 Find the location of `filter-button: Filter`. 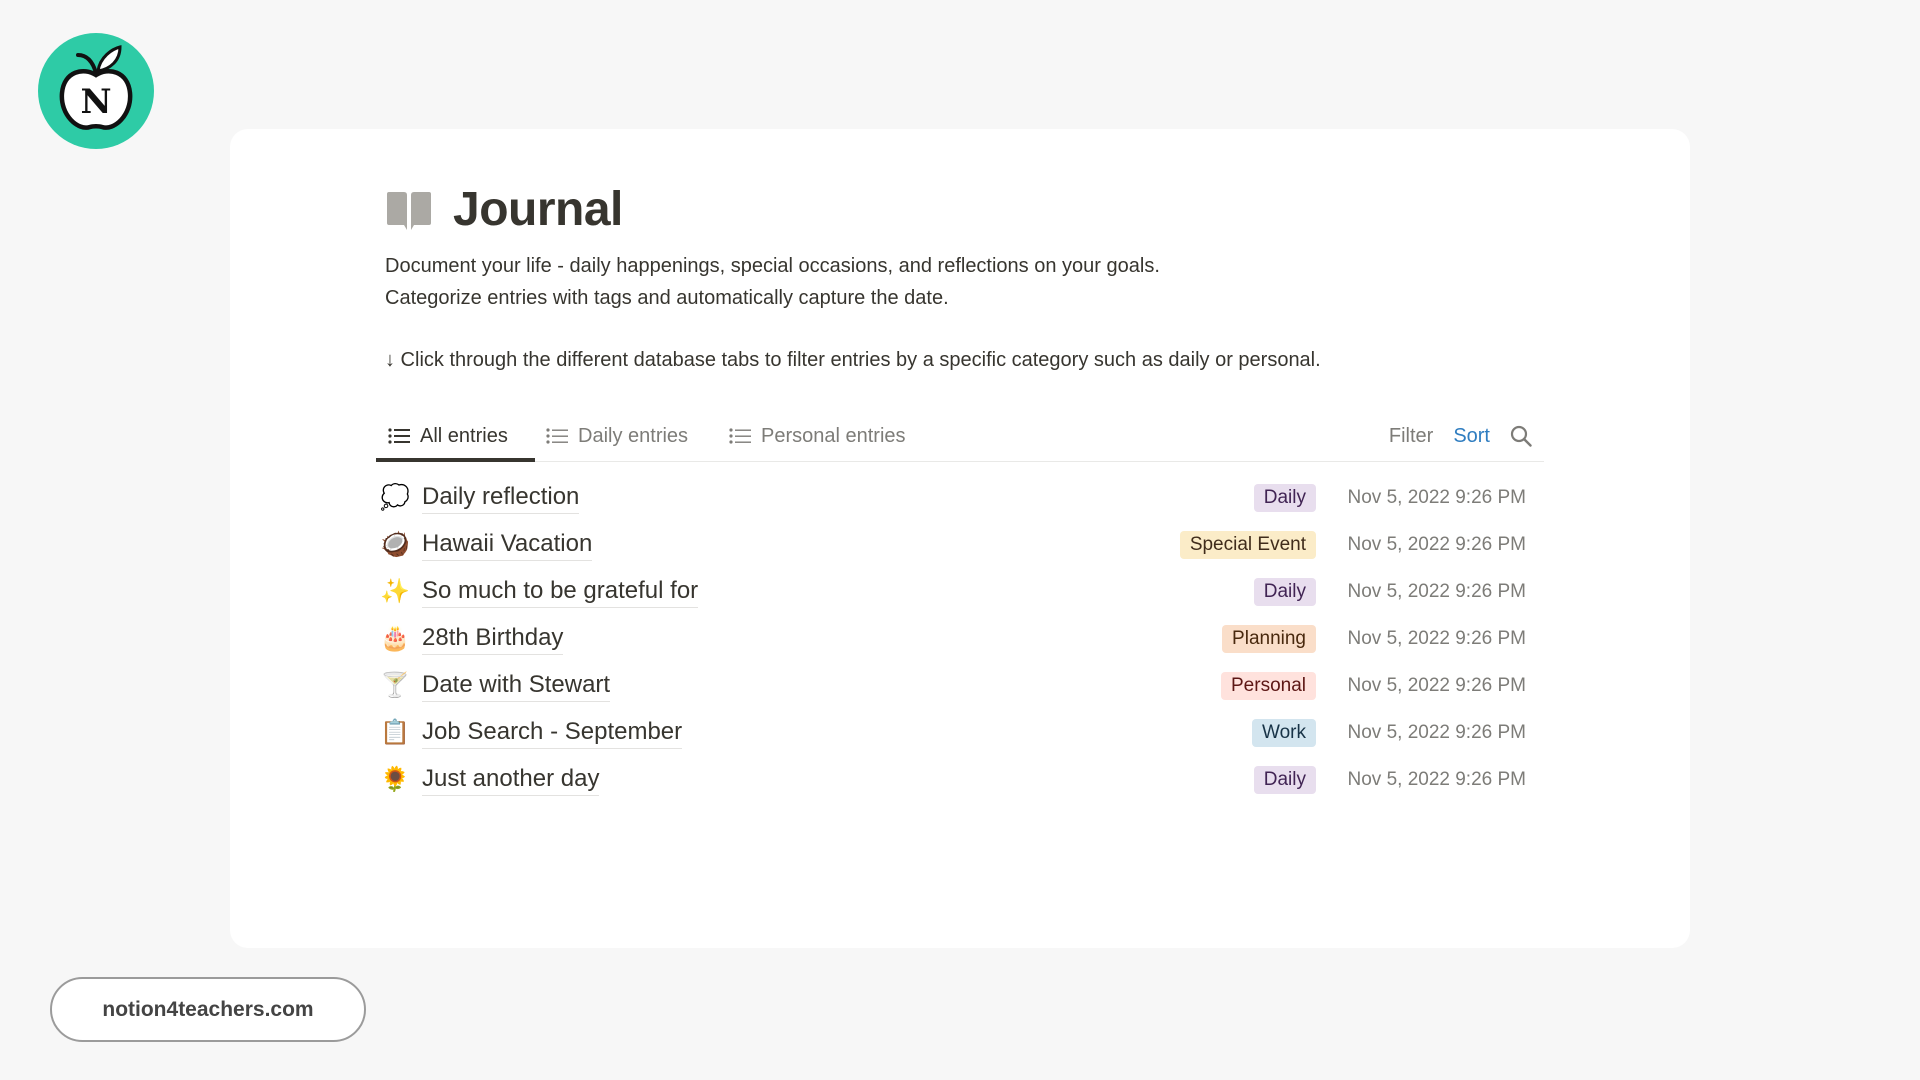

filter-button: Filter is located at coordinates (1411, 436).